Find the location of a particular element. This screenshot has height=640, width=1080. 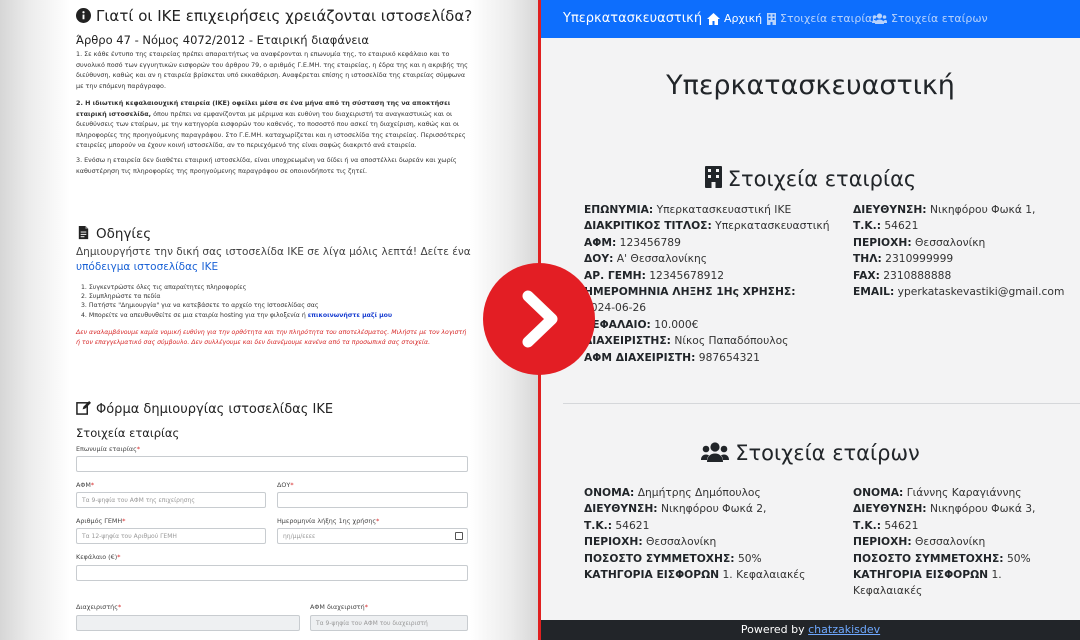

detail-row: ΔΟΥ: Α' Θεσσαλονίκης is located at coordinates (645, 259).